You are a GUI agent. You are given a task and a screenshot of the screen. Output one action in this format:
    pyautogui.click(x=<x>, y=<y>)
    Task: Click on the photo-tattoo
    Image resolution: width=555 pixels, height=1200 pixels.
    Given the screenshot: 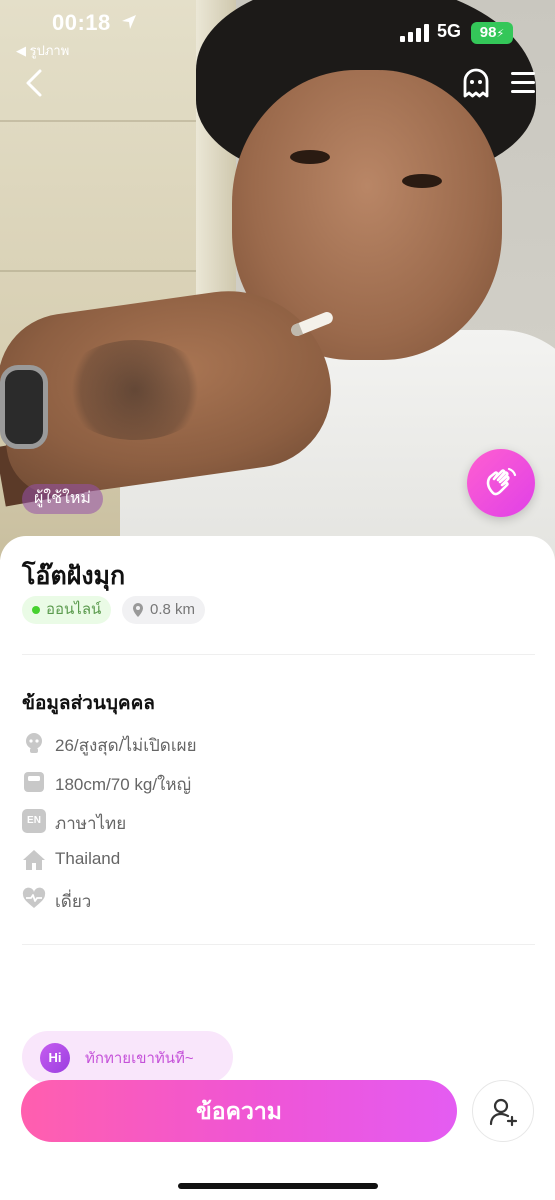 What is the action you would take?
    pyautogui.click(x=135, y=390)
    